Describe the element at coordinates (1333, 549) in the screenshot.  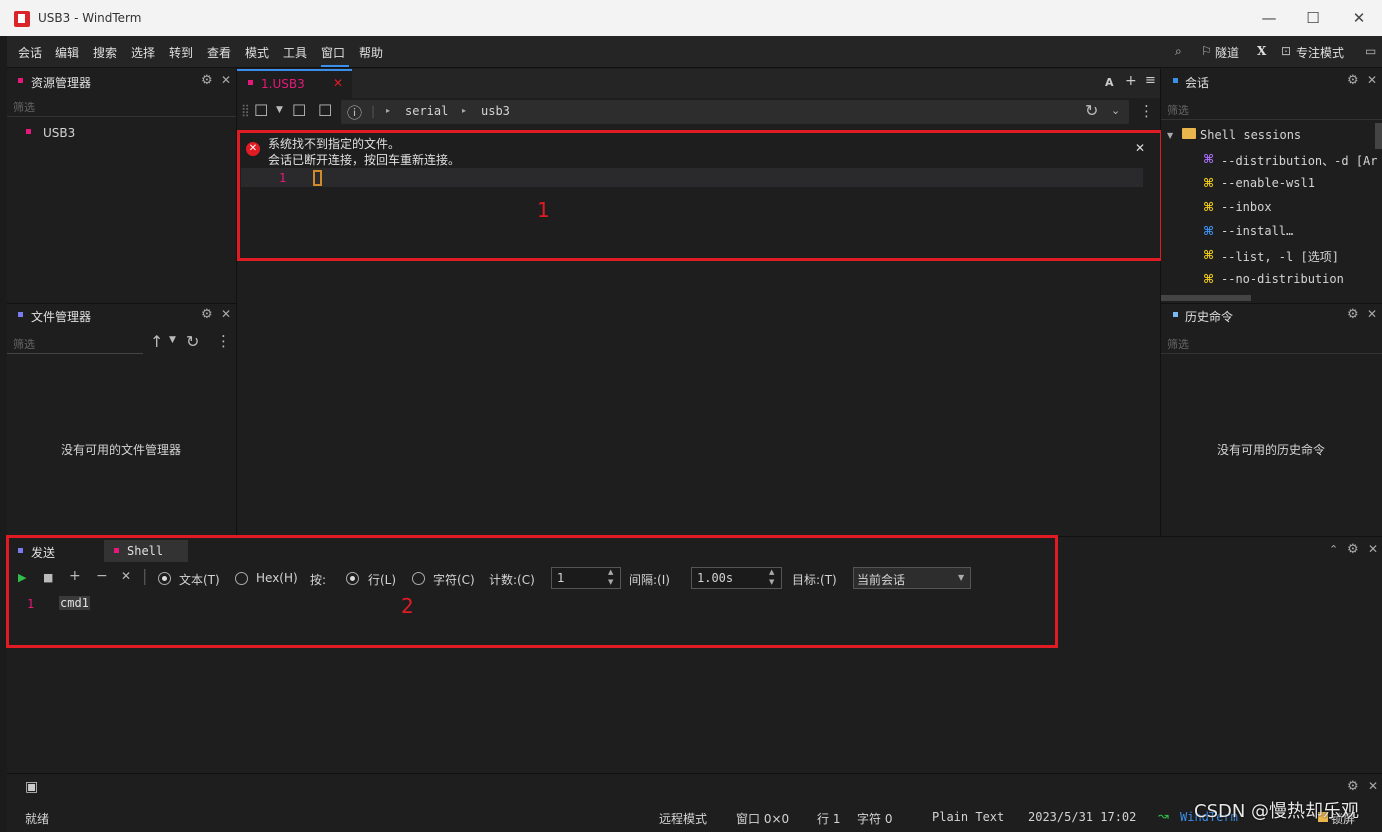
I see `collapse-icon: ⌃` at that location.